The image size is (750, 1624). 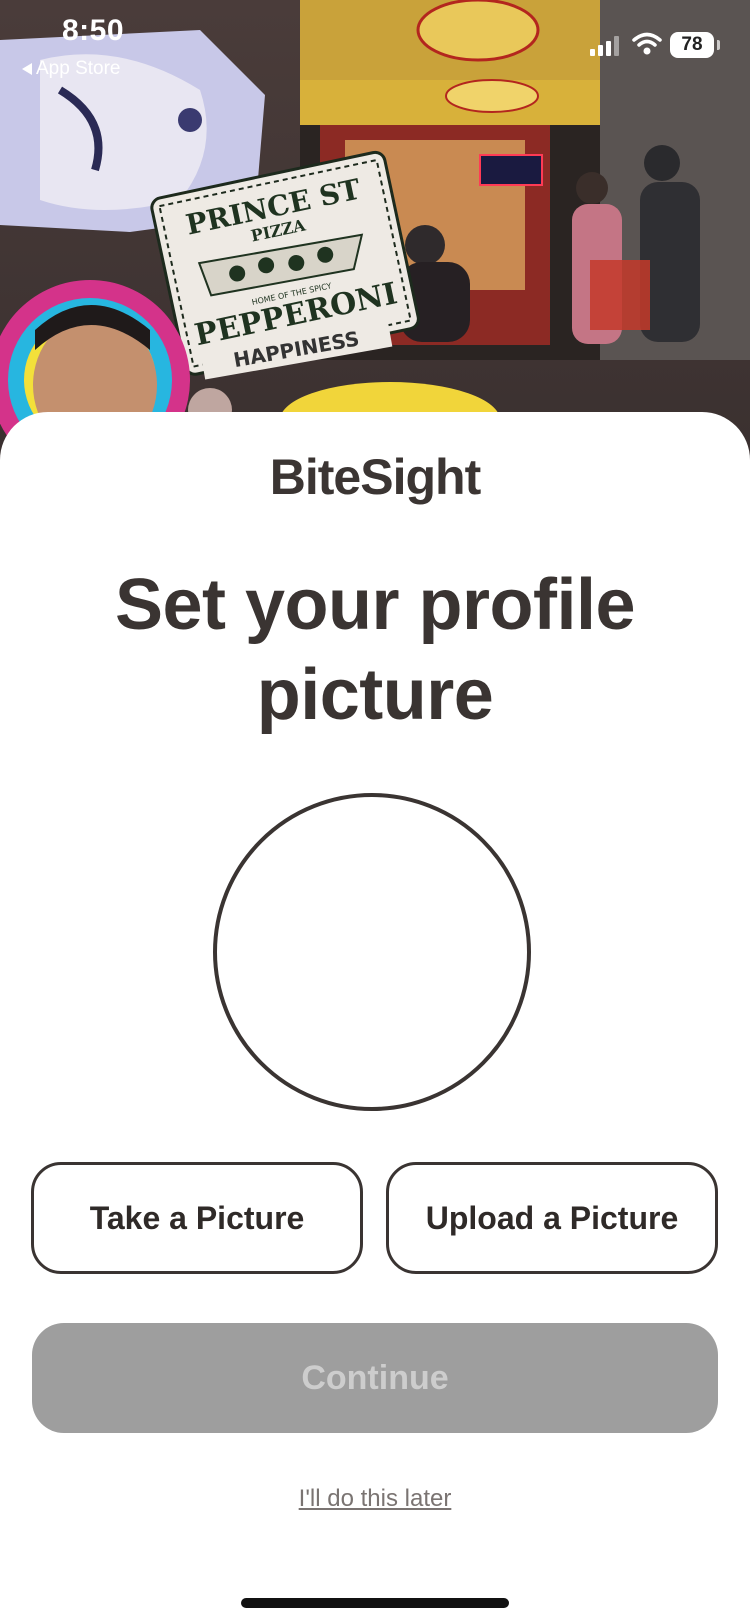 What do you see at coordinates (647, 43) in the screenshot?
I see `wifi-icon` at bounding box center [647, 43].